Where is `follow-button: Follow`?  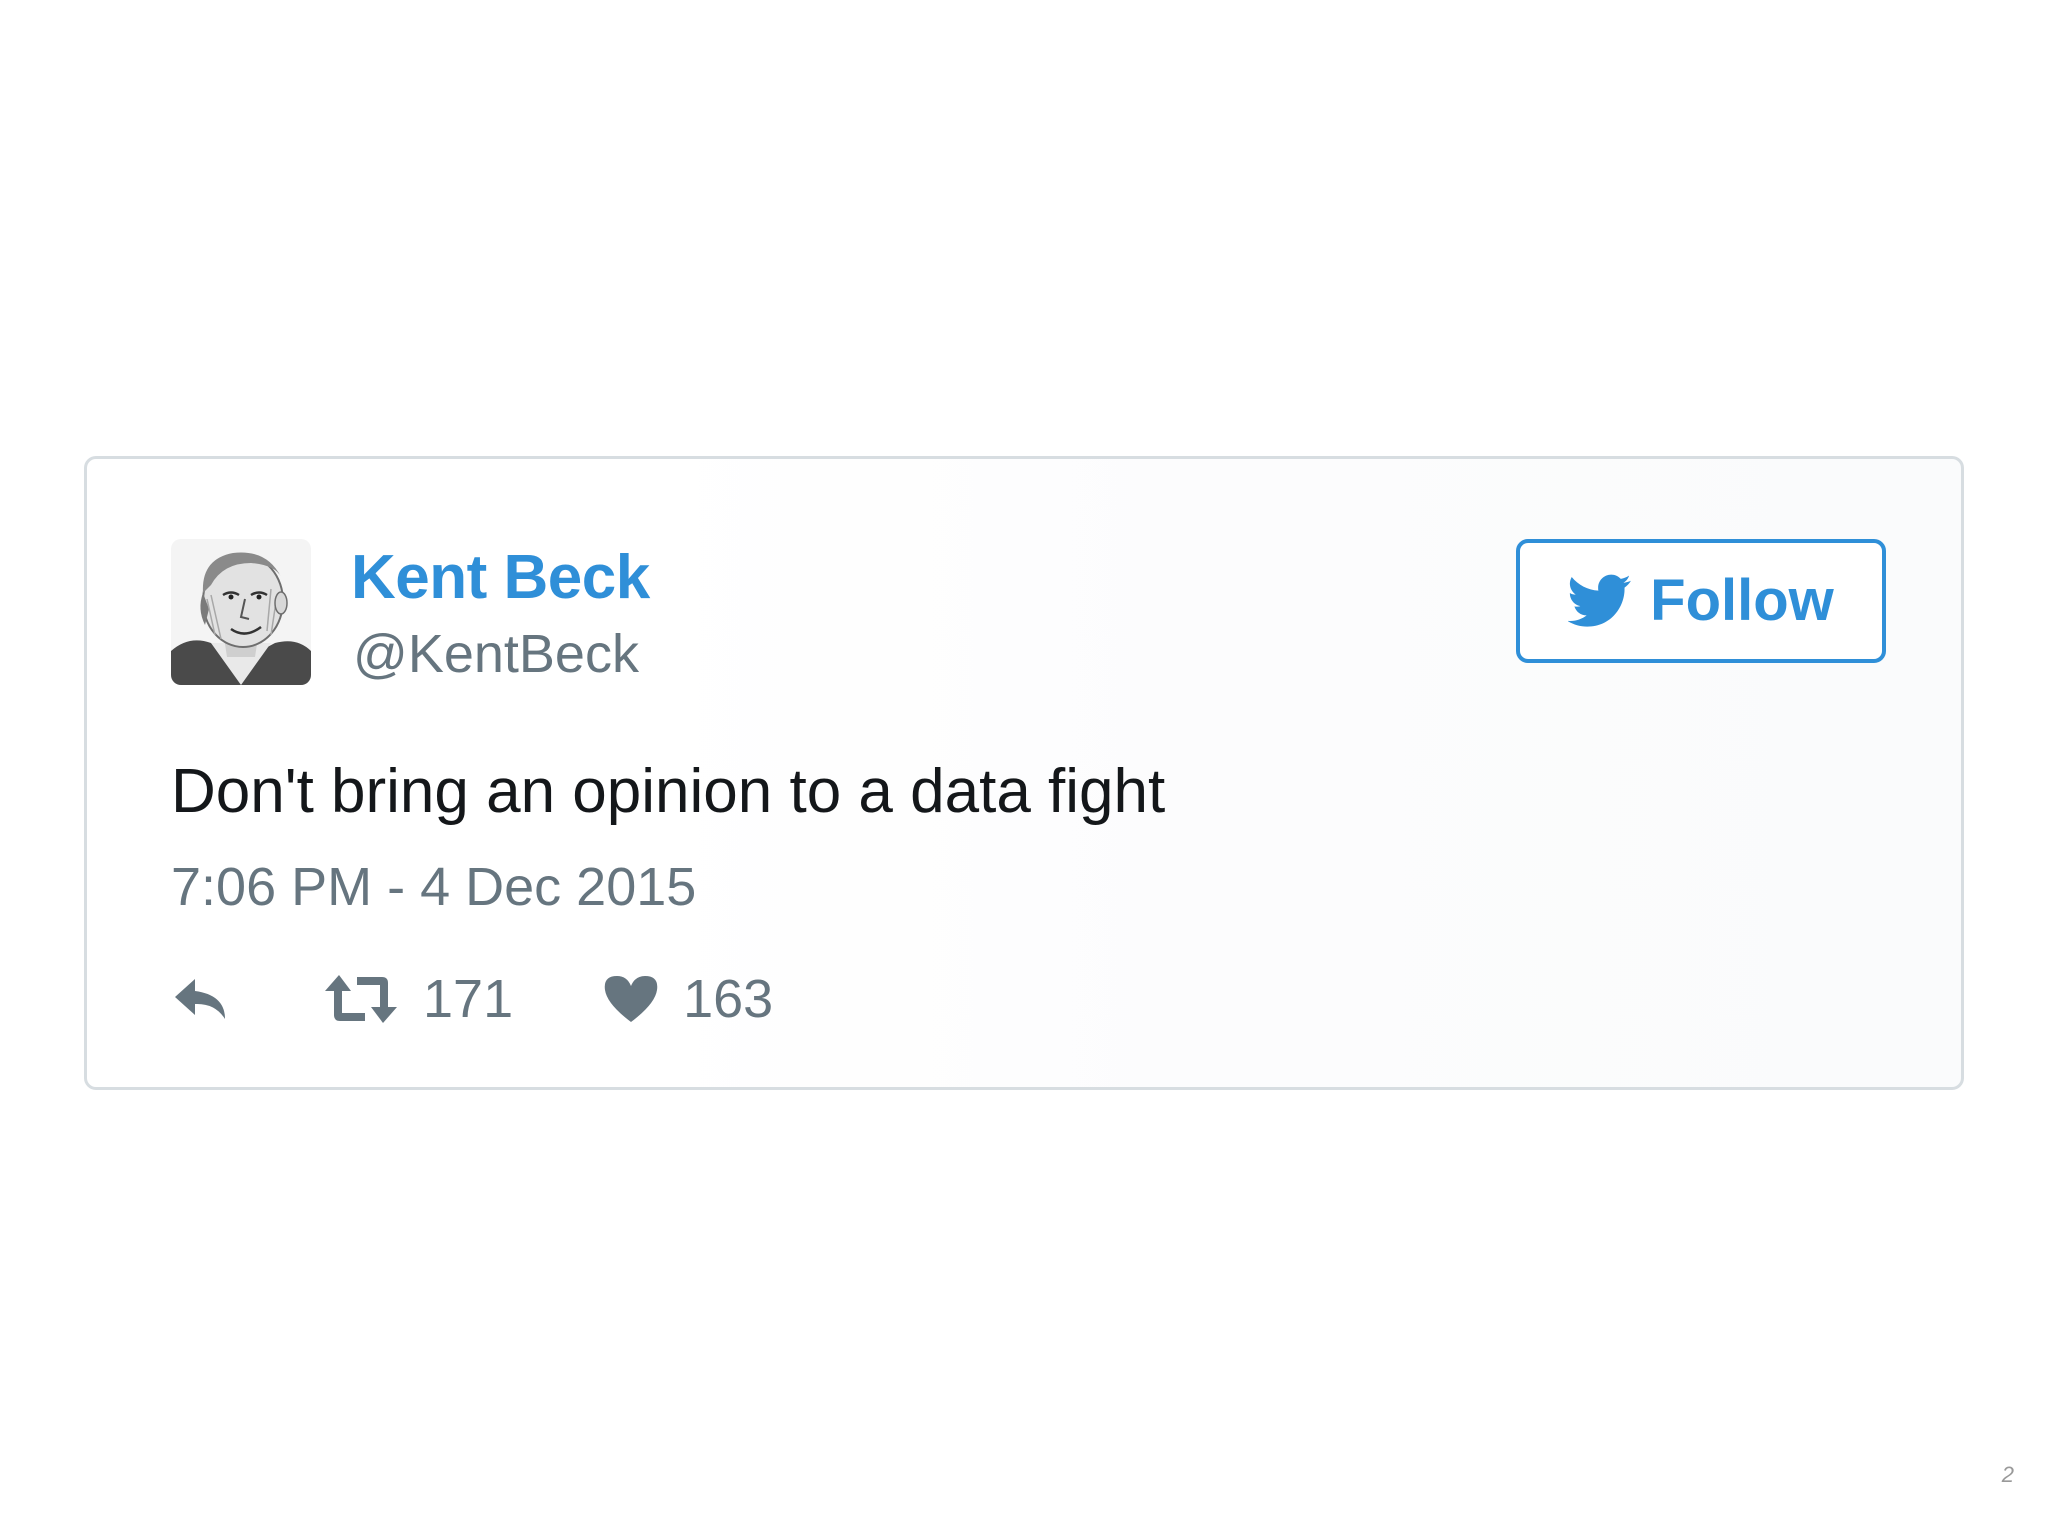 follow-button: Follow is located at coordinates (1701, 601).